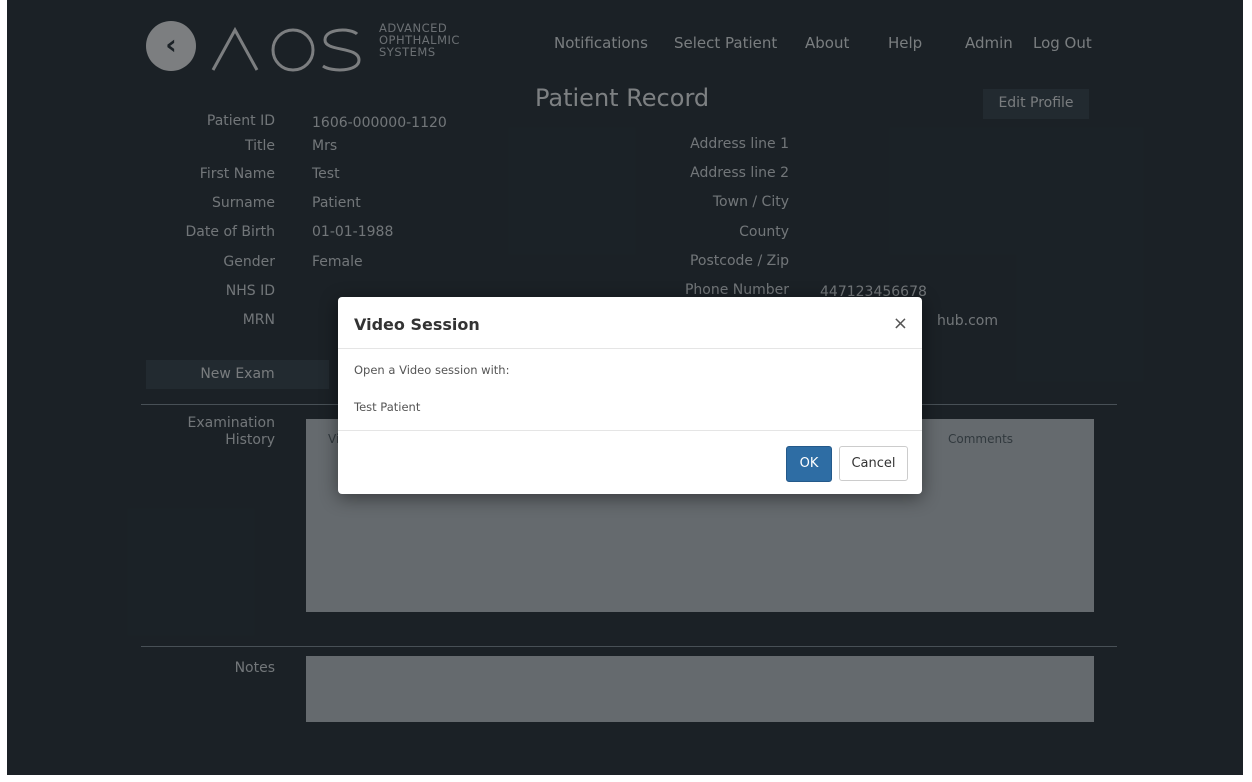 The width and height of the screenshot is (1252, 782). Describe the element at coordinates (630, 430) in the screenshot. I see `dialog-footer-divider` at that location.